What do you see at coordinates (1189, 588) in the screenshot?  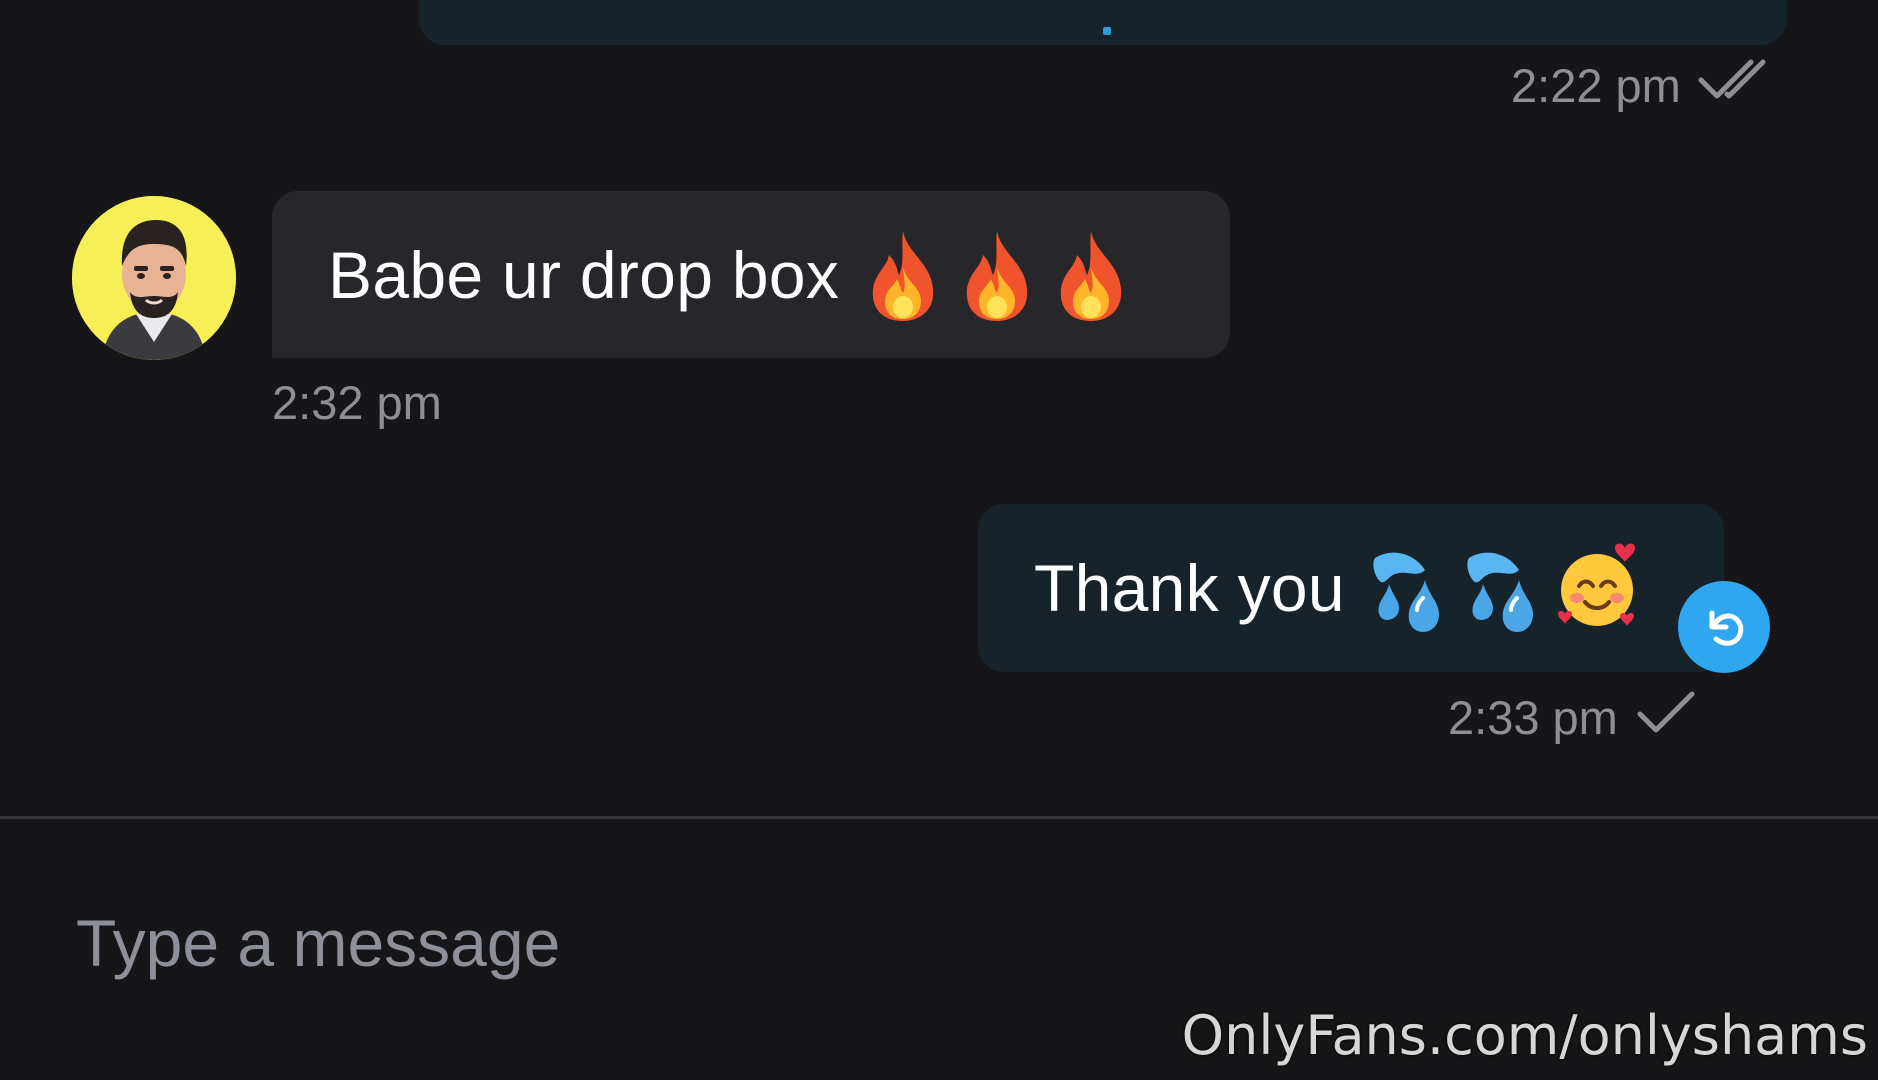 I see `message-text: Thank you` at bounding box center [1189, 588].